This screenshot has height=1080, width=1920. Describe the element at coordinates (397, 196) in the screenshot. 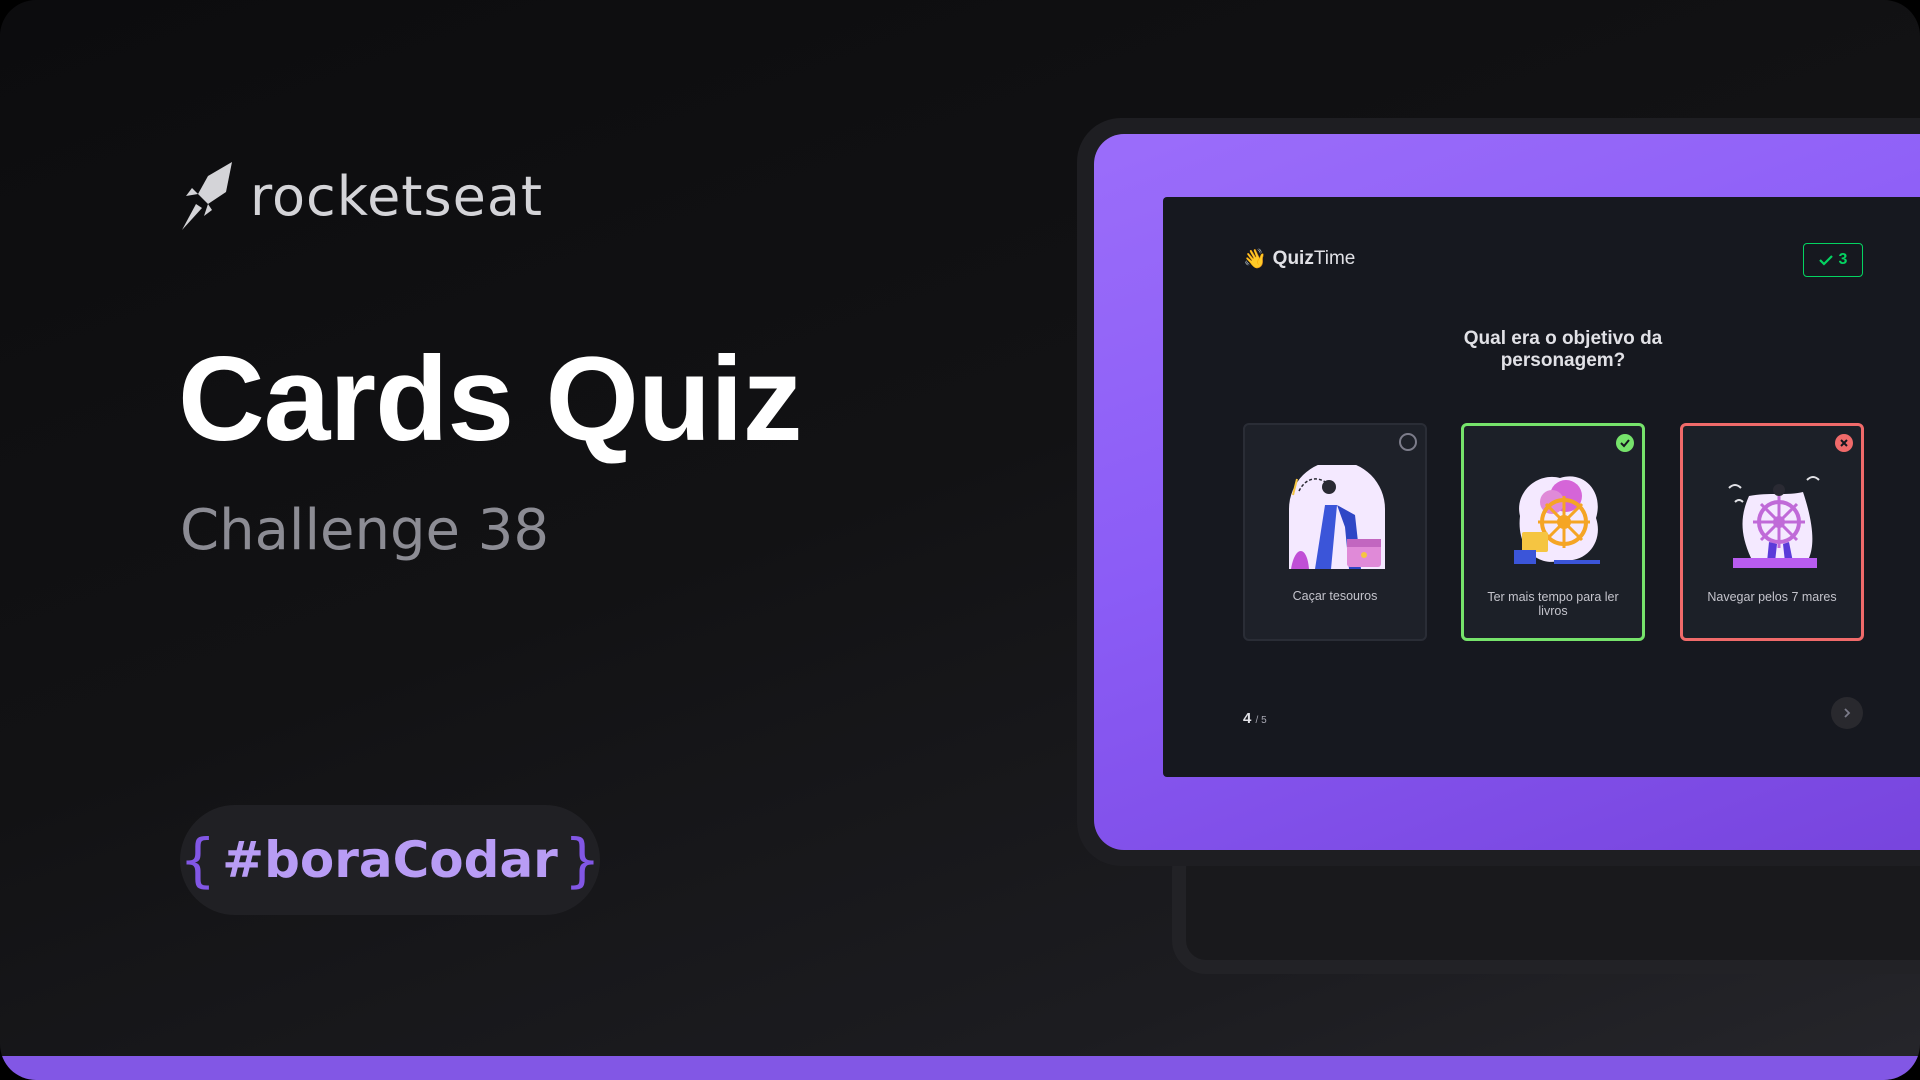

I see `brand-name: rocketseat` at that location.